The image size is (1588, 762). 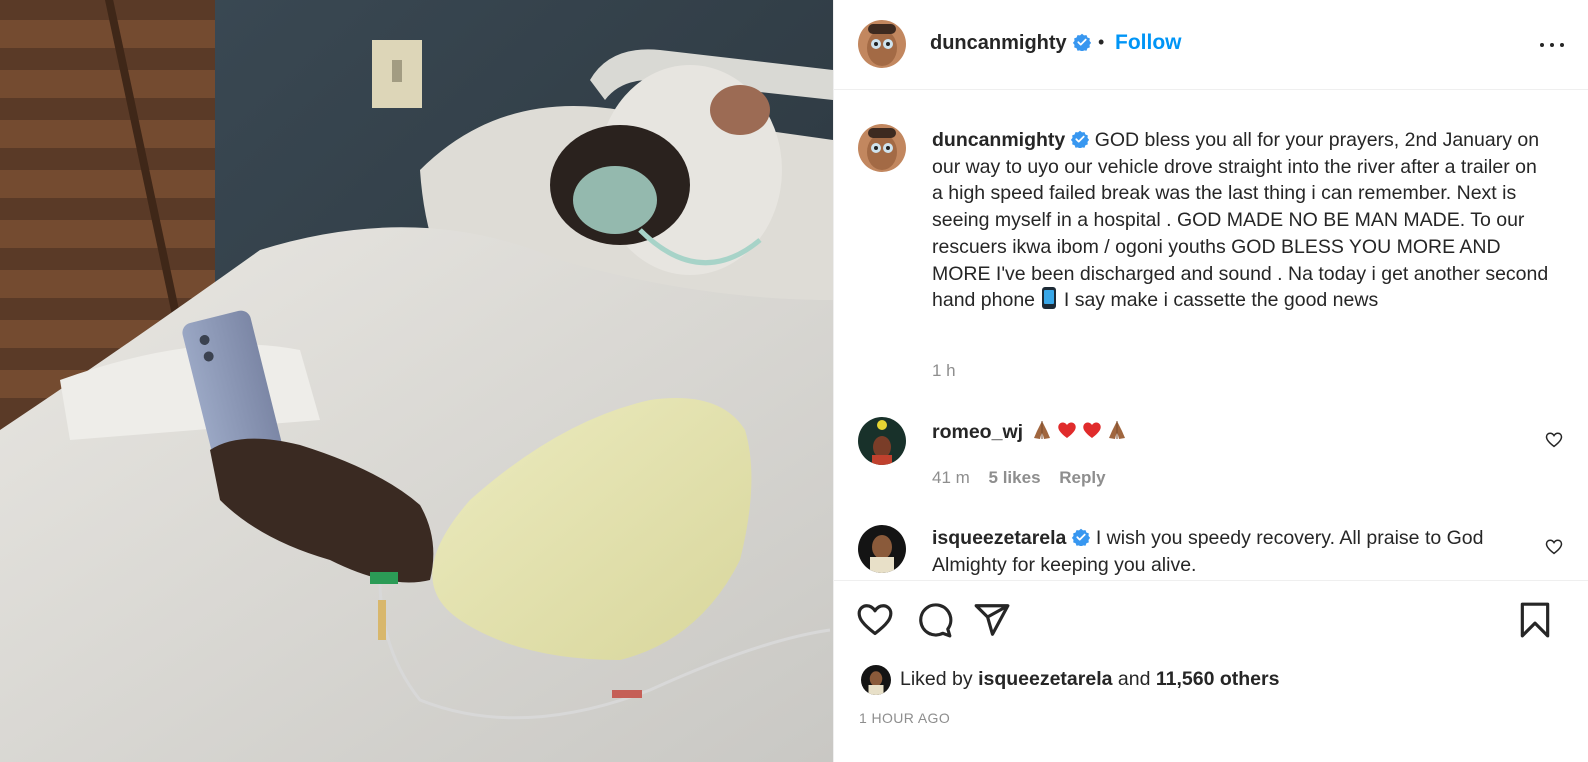 What do you see at coordinates (875, 620) in the screenshot?
I see `heart-icon` at bounding box center [875, 620].